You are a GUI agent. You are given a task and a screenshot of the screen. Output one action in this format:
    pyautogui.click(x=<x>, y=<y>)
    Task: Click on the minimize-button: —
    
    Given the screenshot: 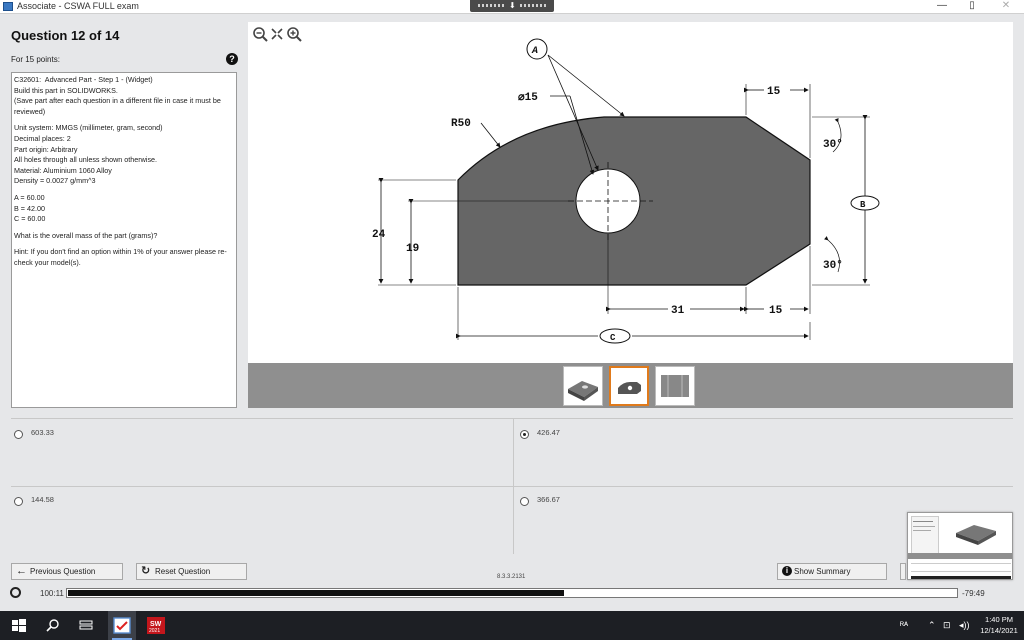 What is the action you would take?
    pyautogui.click(x=942, y=5)
    